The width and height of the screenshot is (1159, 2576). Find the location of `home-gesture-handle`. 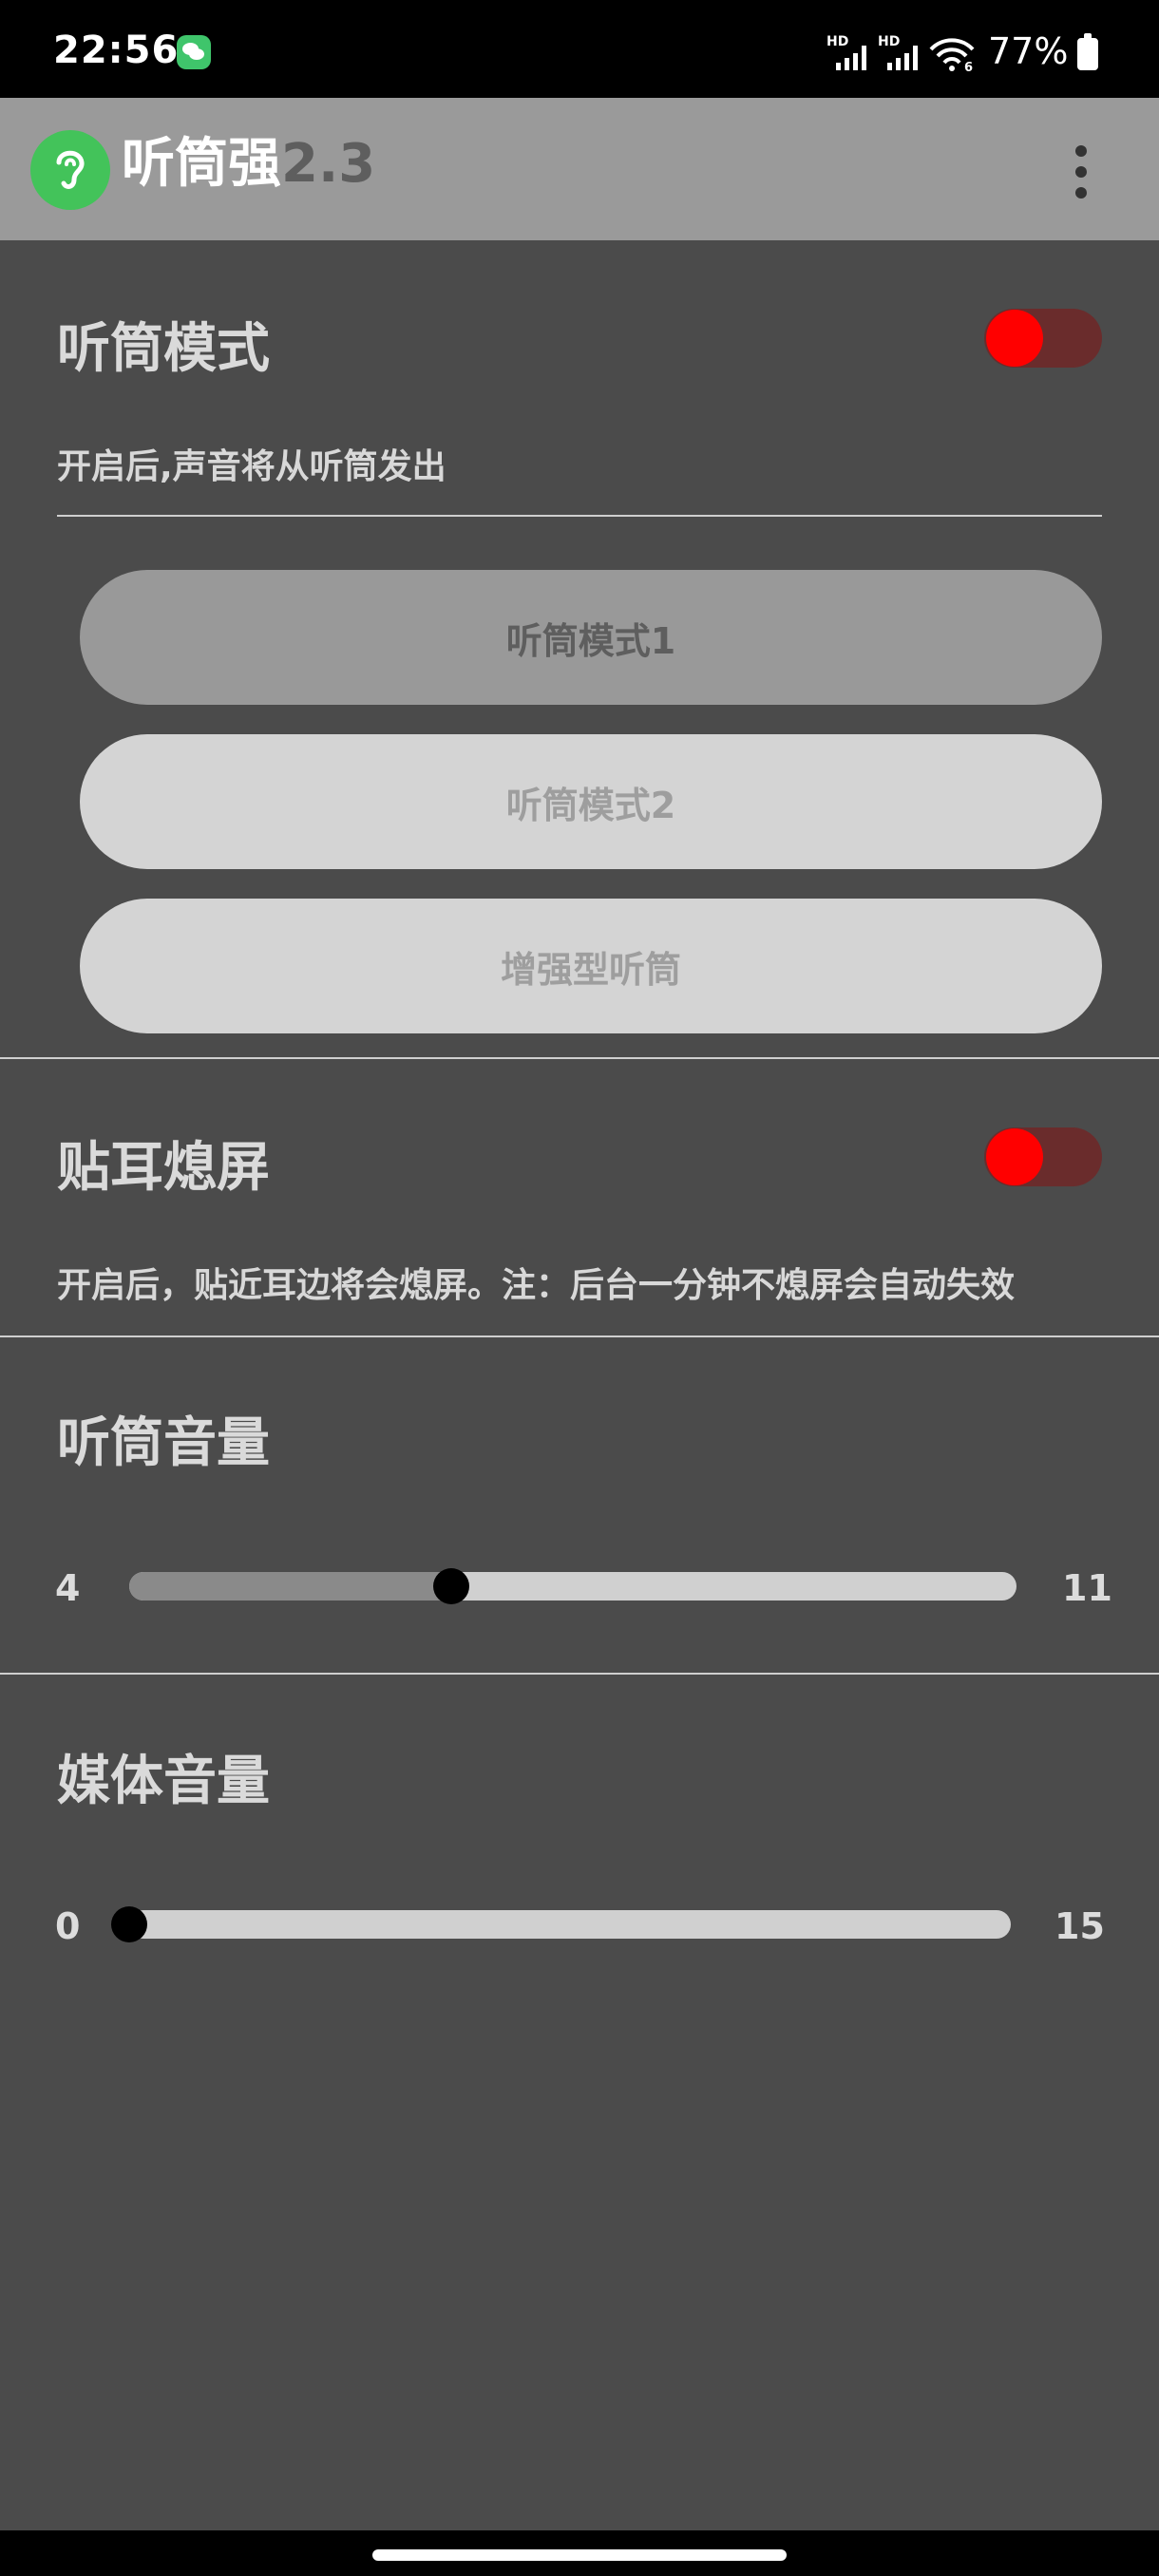

home-gesture-handle is located at coordinates (579, 2555).